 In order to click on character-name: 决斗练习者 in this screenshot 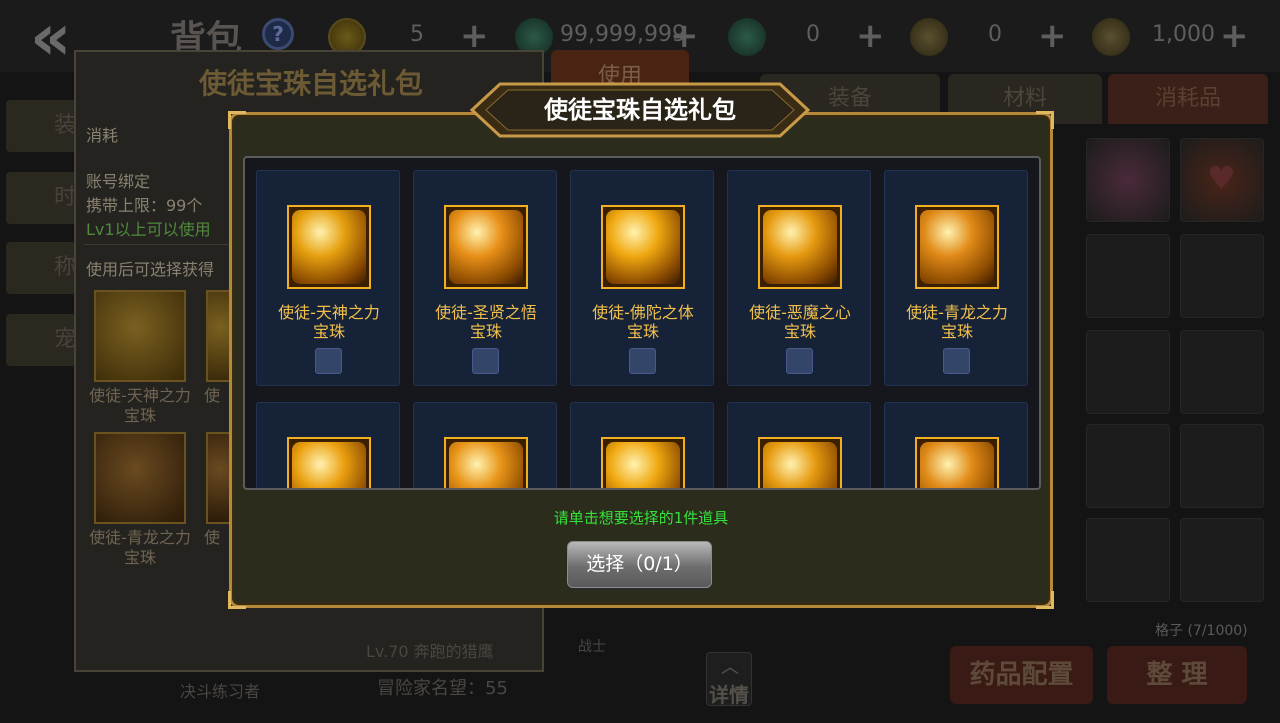, I will do `click(220, 691)`.